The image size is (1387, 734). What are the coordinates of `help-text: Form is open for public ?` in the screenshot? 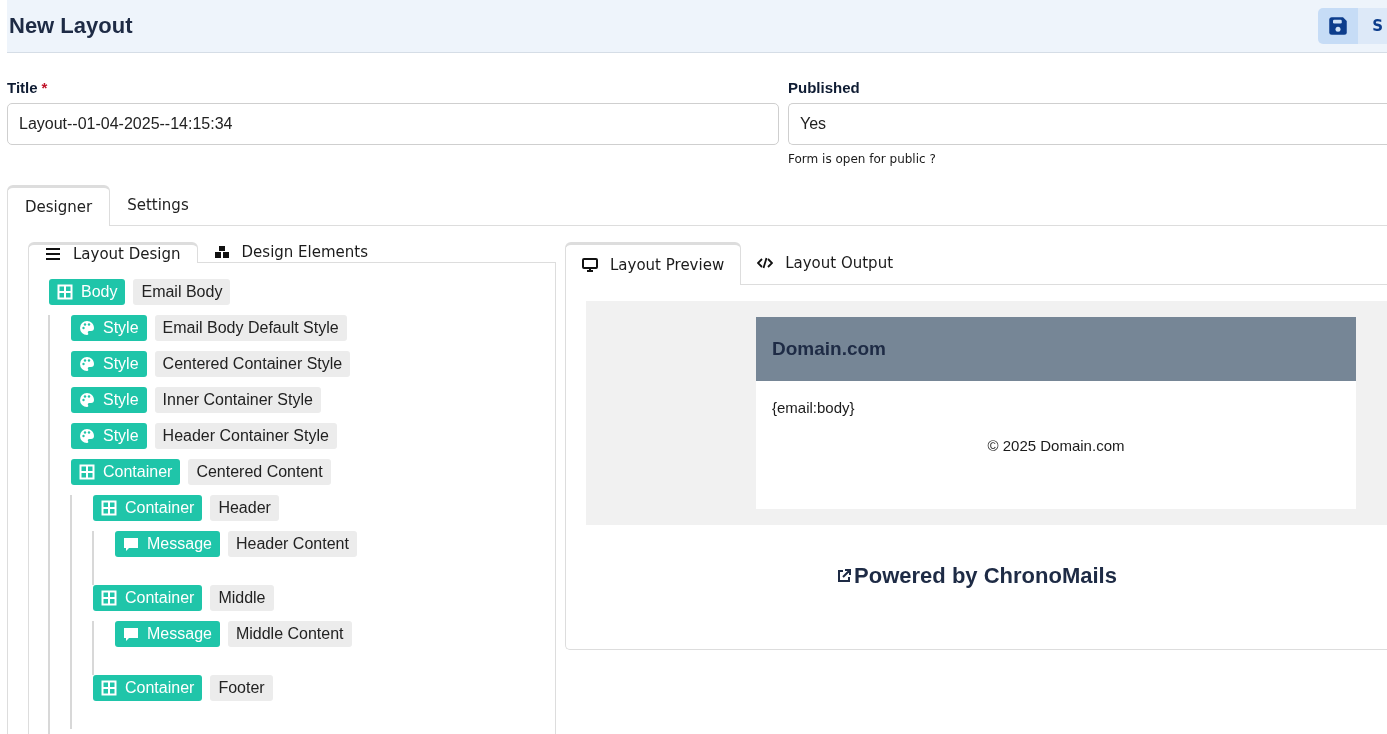 It's located at (862, 159).